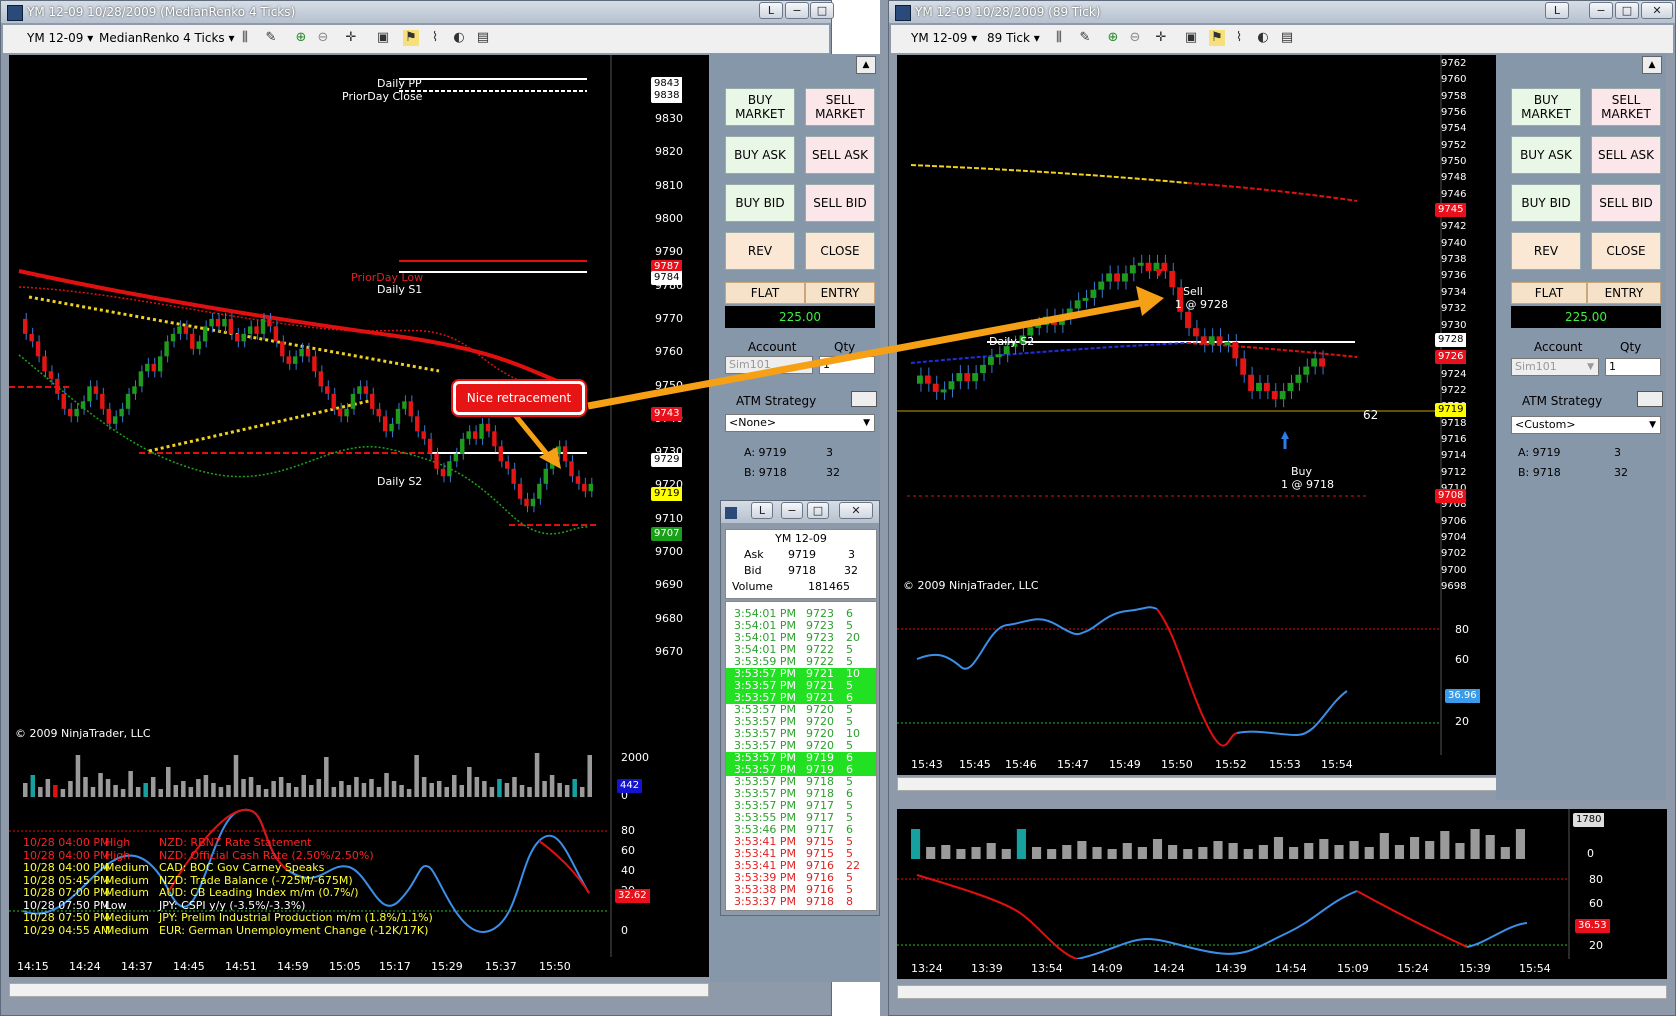 Image resolution: width=1676 pixels, height=1016 pixels. I want to click on price-tick-label: 9750, so click(669, 385).